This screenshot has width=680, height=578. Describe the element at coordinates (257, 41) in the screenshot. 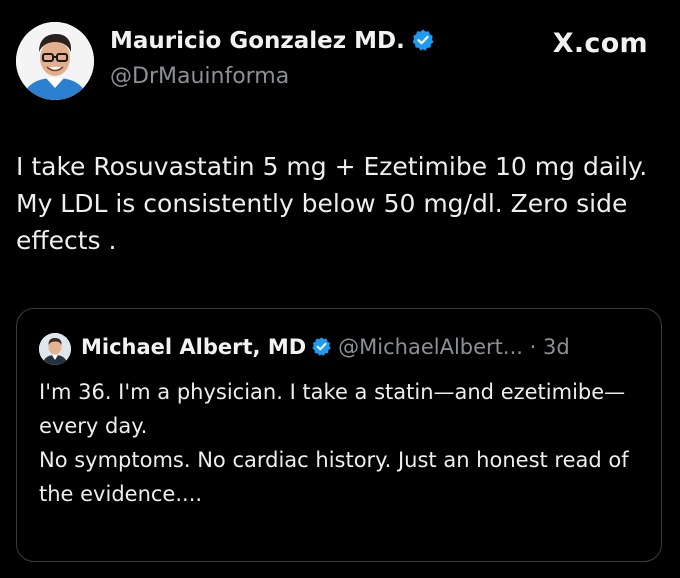

I see `author-name: Mauricio Gonzalez MD.` at that location.